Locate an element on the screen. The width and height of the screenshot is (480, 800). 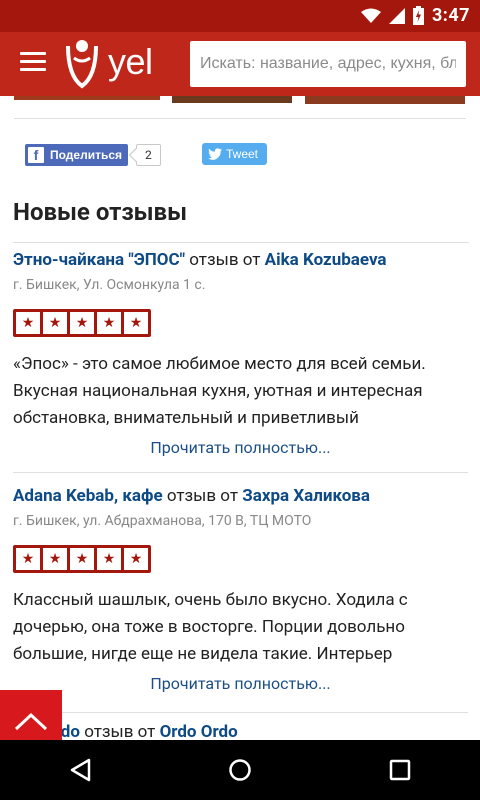
review-author-link: Захра Халикова is located at coordinates (306, 496).